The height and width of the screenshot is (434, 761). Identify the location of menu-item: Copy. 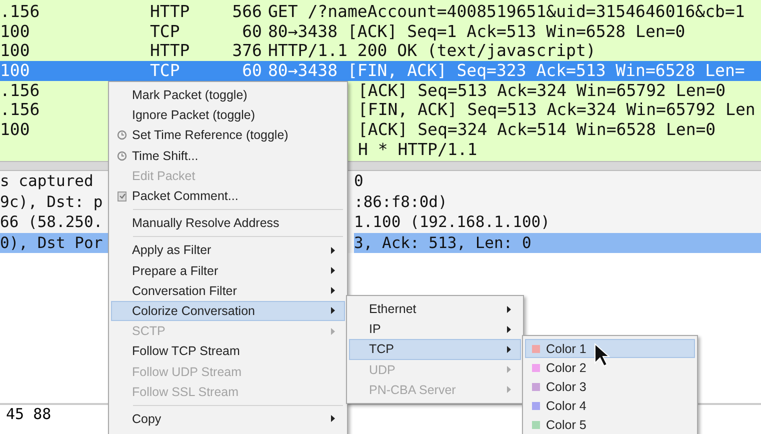
(228, 418).